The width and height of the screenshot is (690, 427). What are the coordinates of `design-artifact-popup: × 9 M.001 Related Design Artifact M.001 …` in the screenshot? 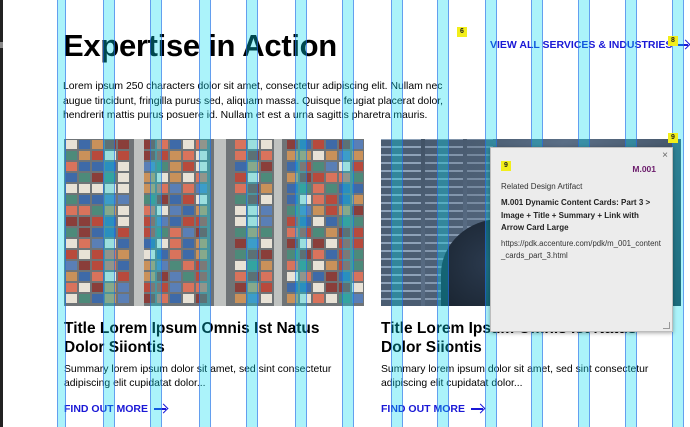 It's located at (581, 239).